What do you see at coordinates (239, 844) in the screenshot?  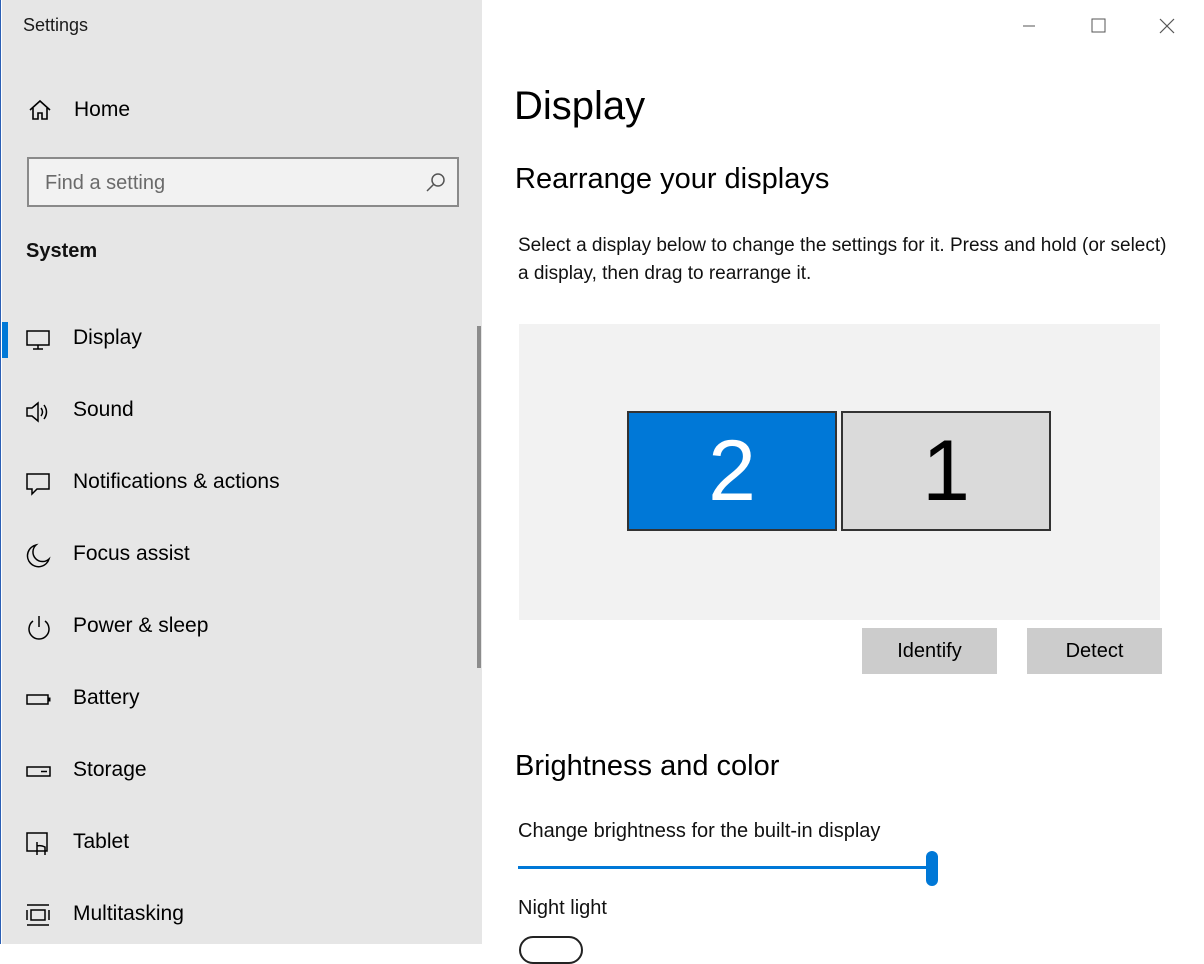 I see `sidebar-item-tablet: Tablet` at bounding box center [239, 844].